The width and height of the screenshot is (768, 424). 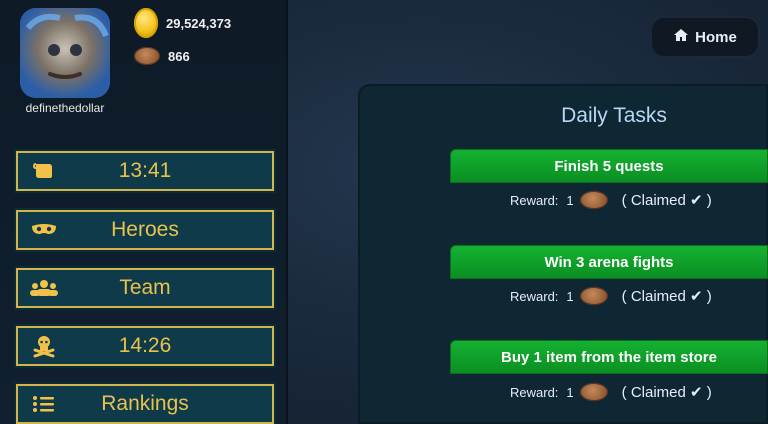 I want to click on menu-item-arena-timer: 14:26, so click(x=145, y=346).